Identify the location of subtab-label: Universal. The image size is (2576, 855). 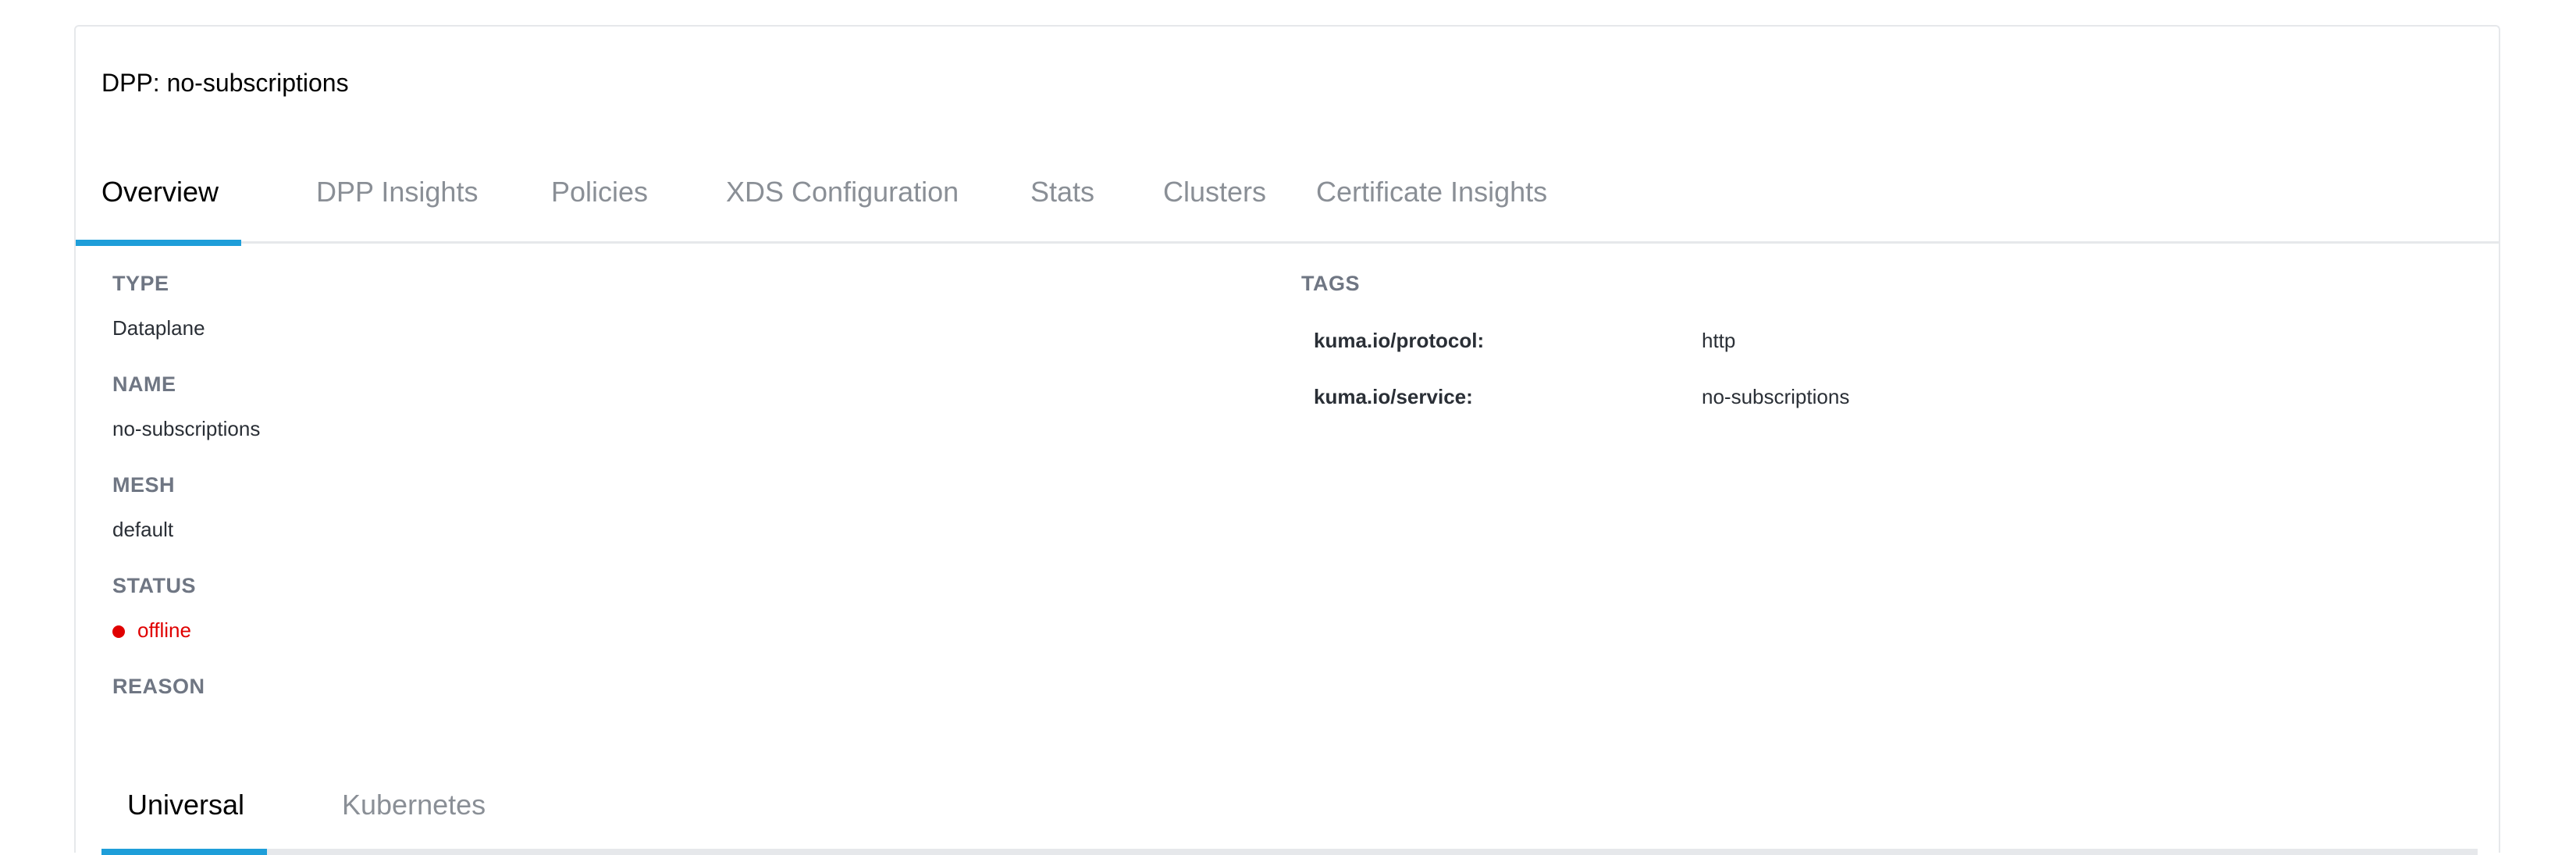
(186, 805).